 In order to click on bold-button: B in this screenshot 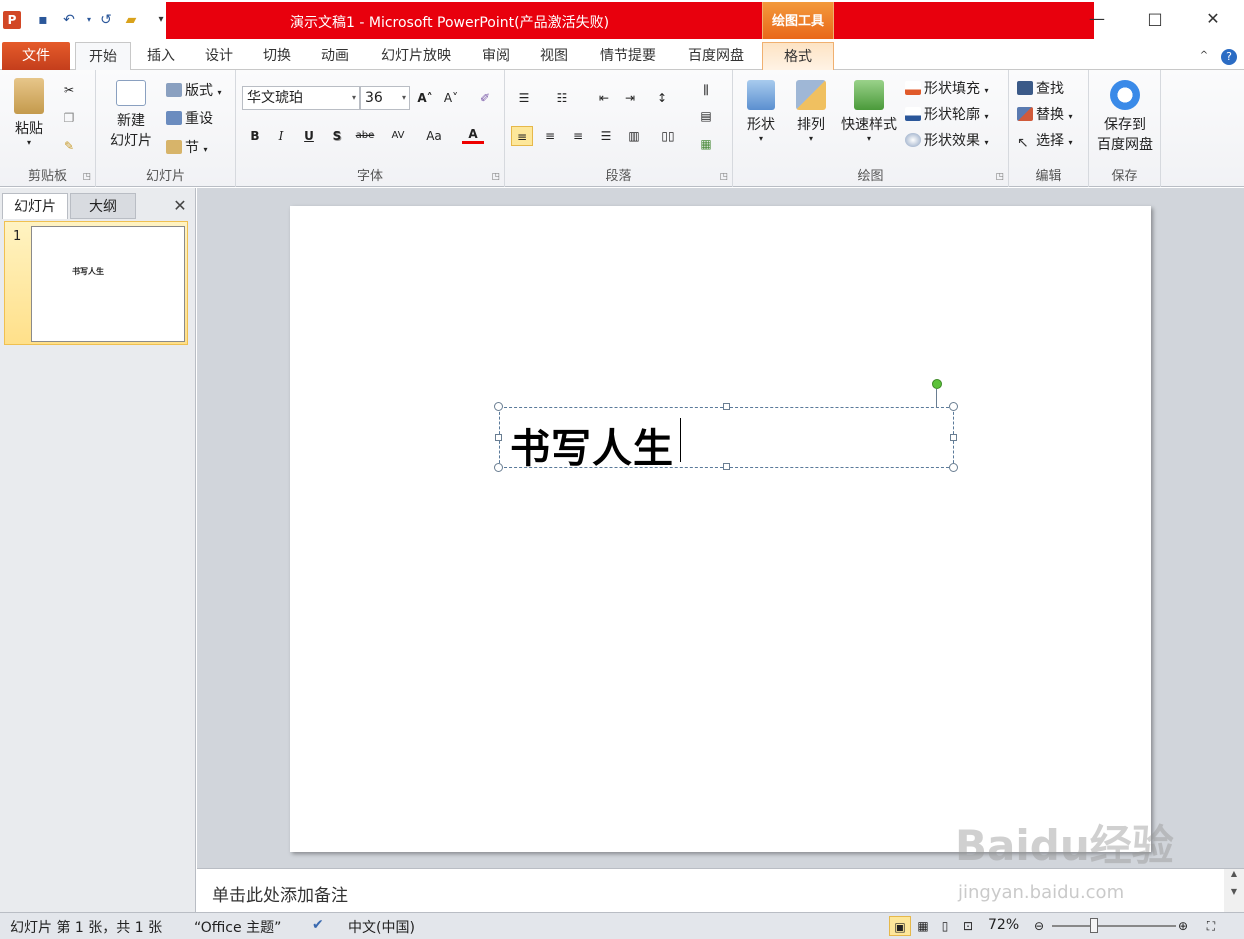, I will do `click(255, 136)`.